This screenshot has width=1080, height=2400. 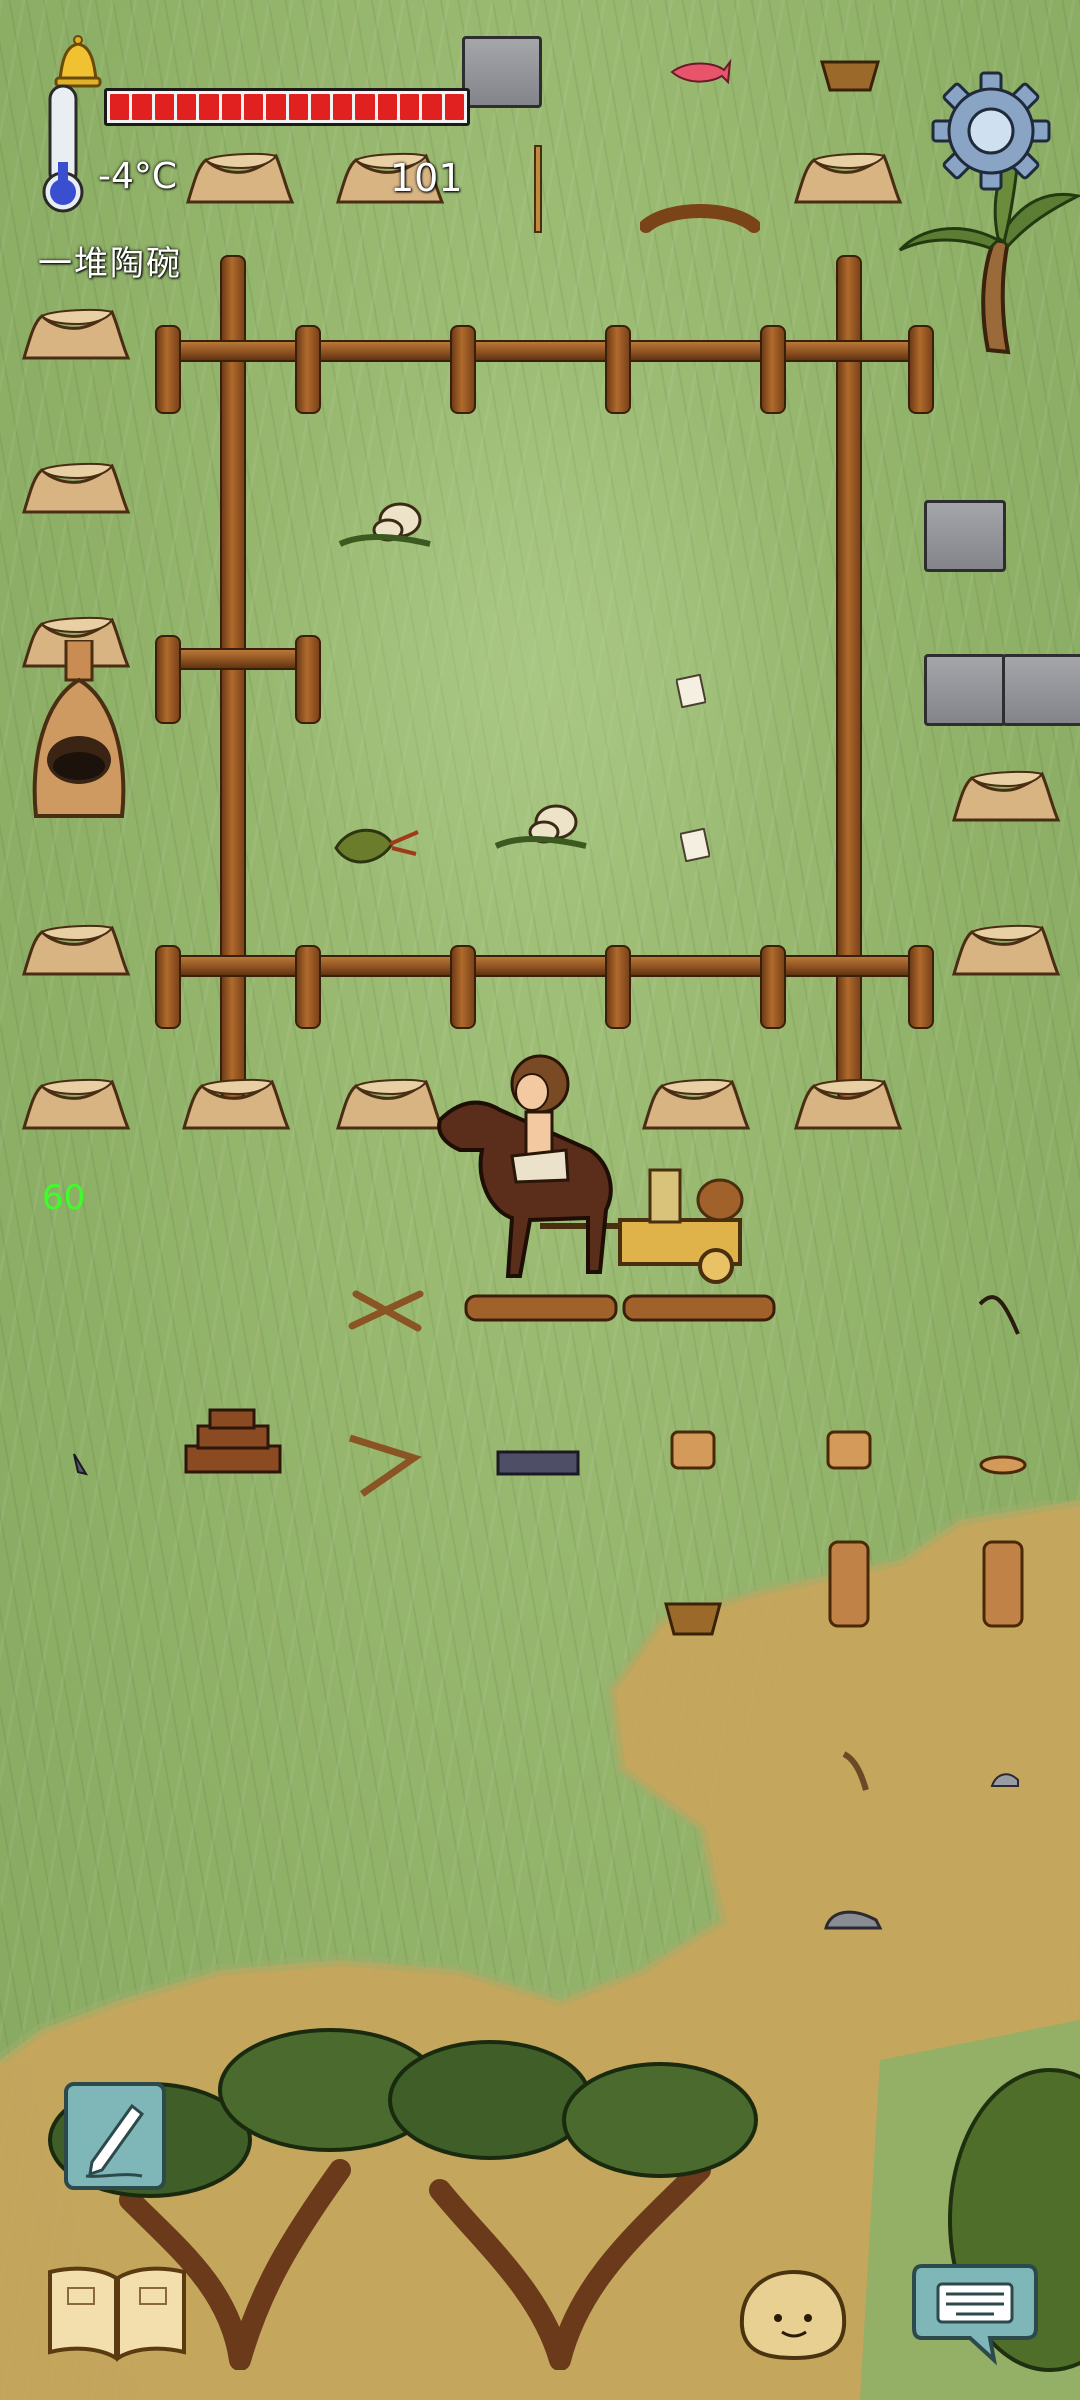 What do you see at coordinates (999, 1315) in the screenshot?
I see `rope-item` at bounding box center [999, 1315].